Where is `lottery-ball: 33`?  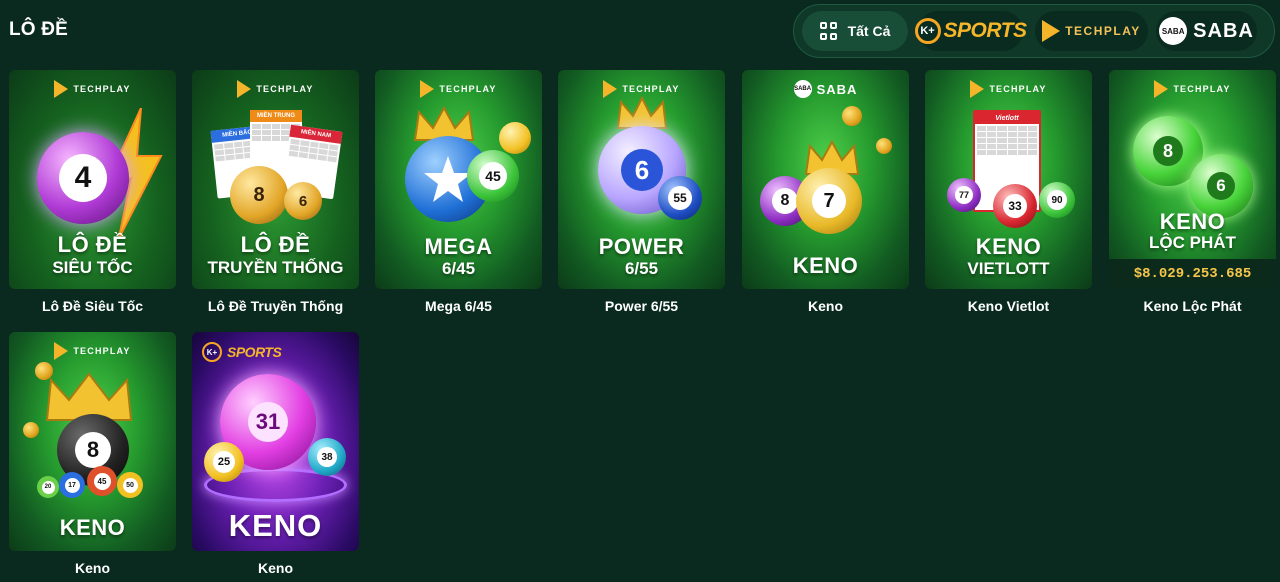
lottery-ball: 33 is located at coordinates (1015, 206).